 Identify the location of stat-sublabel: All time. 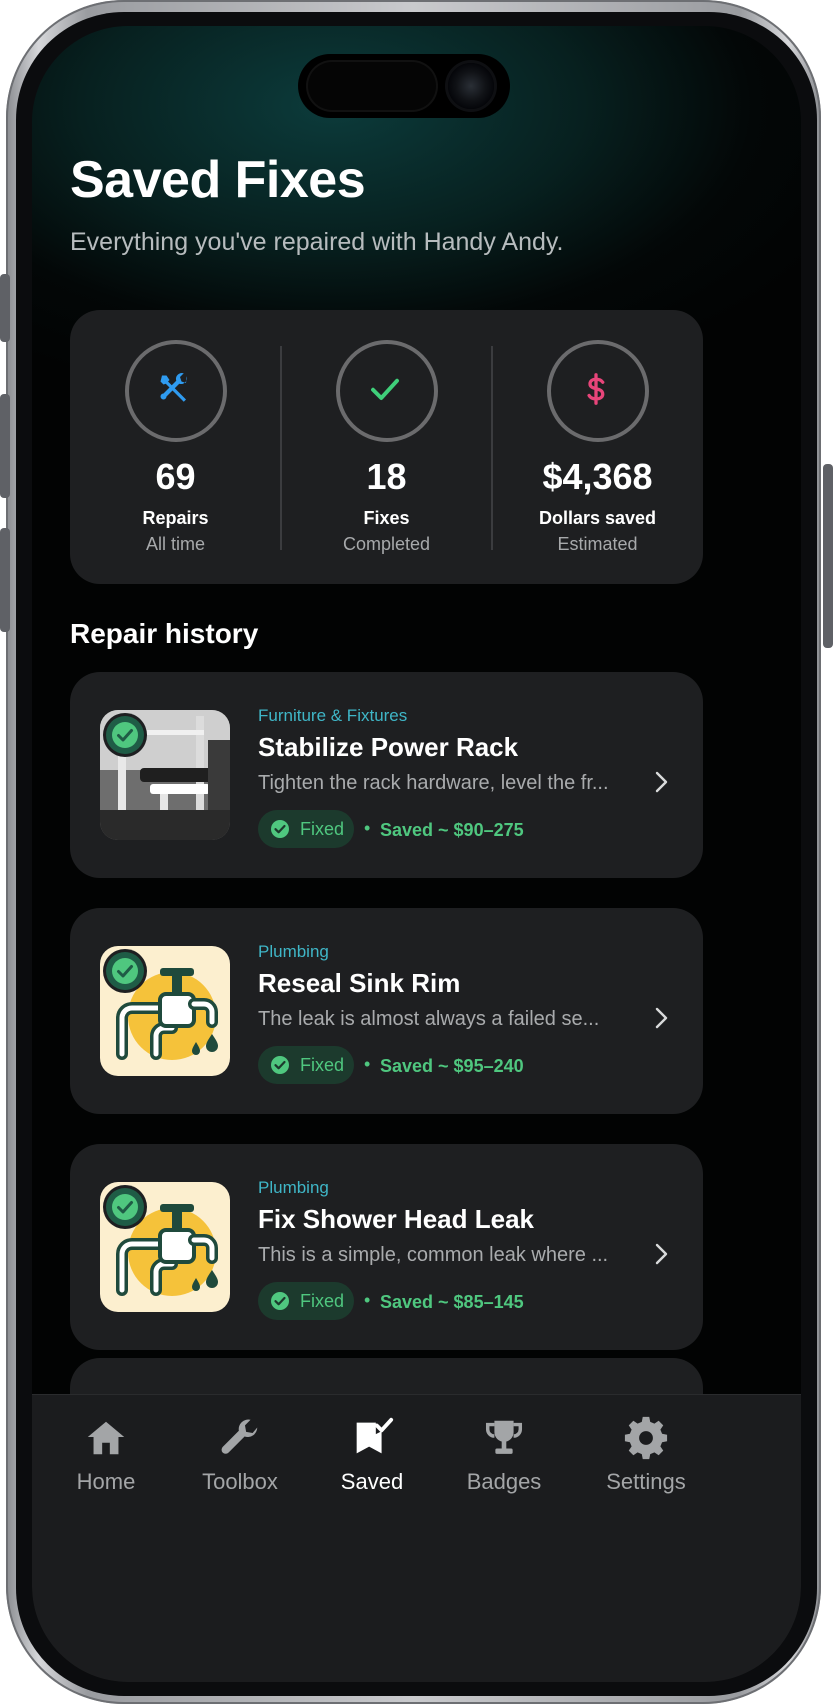
(175, 544).